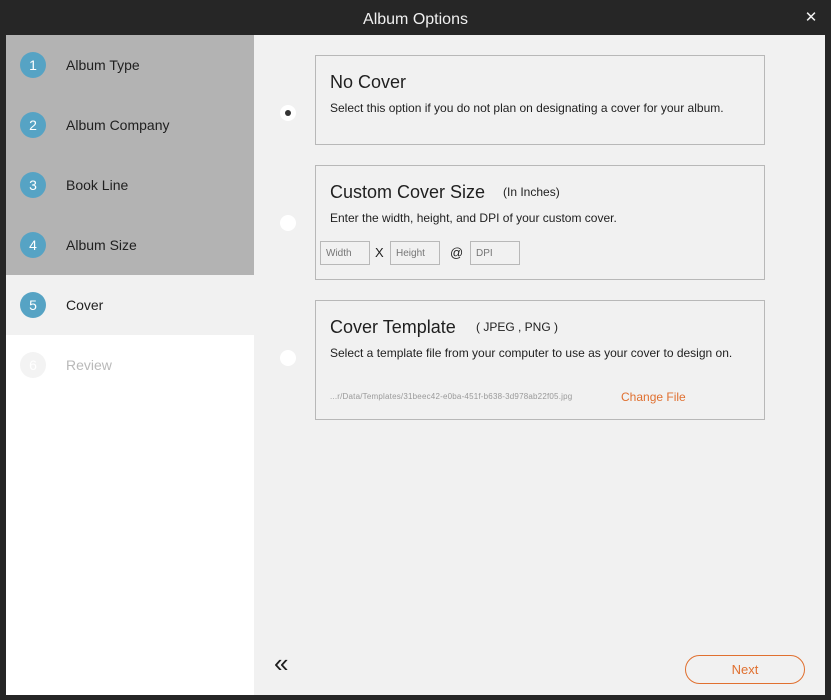 The width and height of the screenshot is (831, 700). What do you see at coordinates (393, 327) in the screenshot?
I see `template-title: Cover Template` at bounding box center [393, 327].